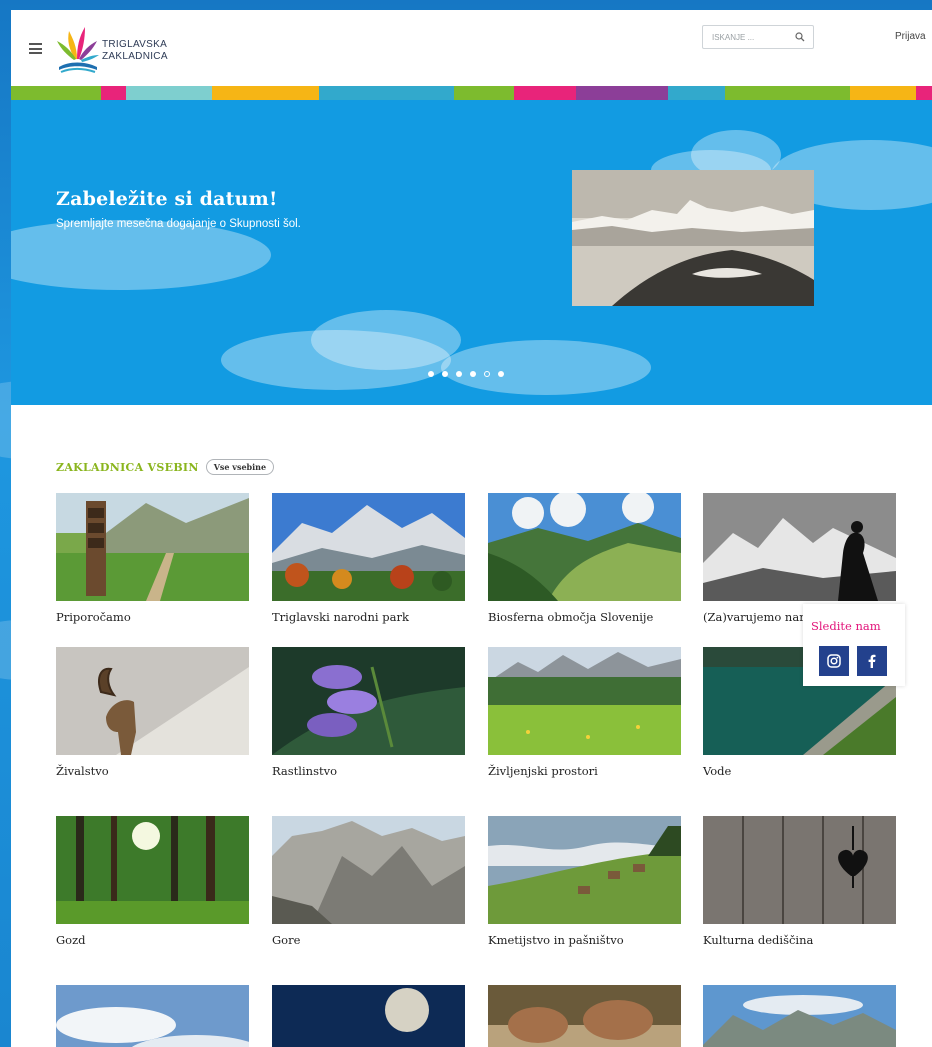  I want to click on content-card: Rastlinstvo, so click(368, 712).